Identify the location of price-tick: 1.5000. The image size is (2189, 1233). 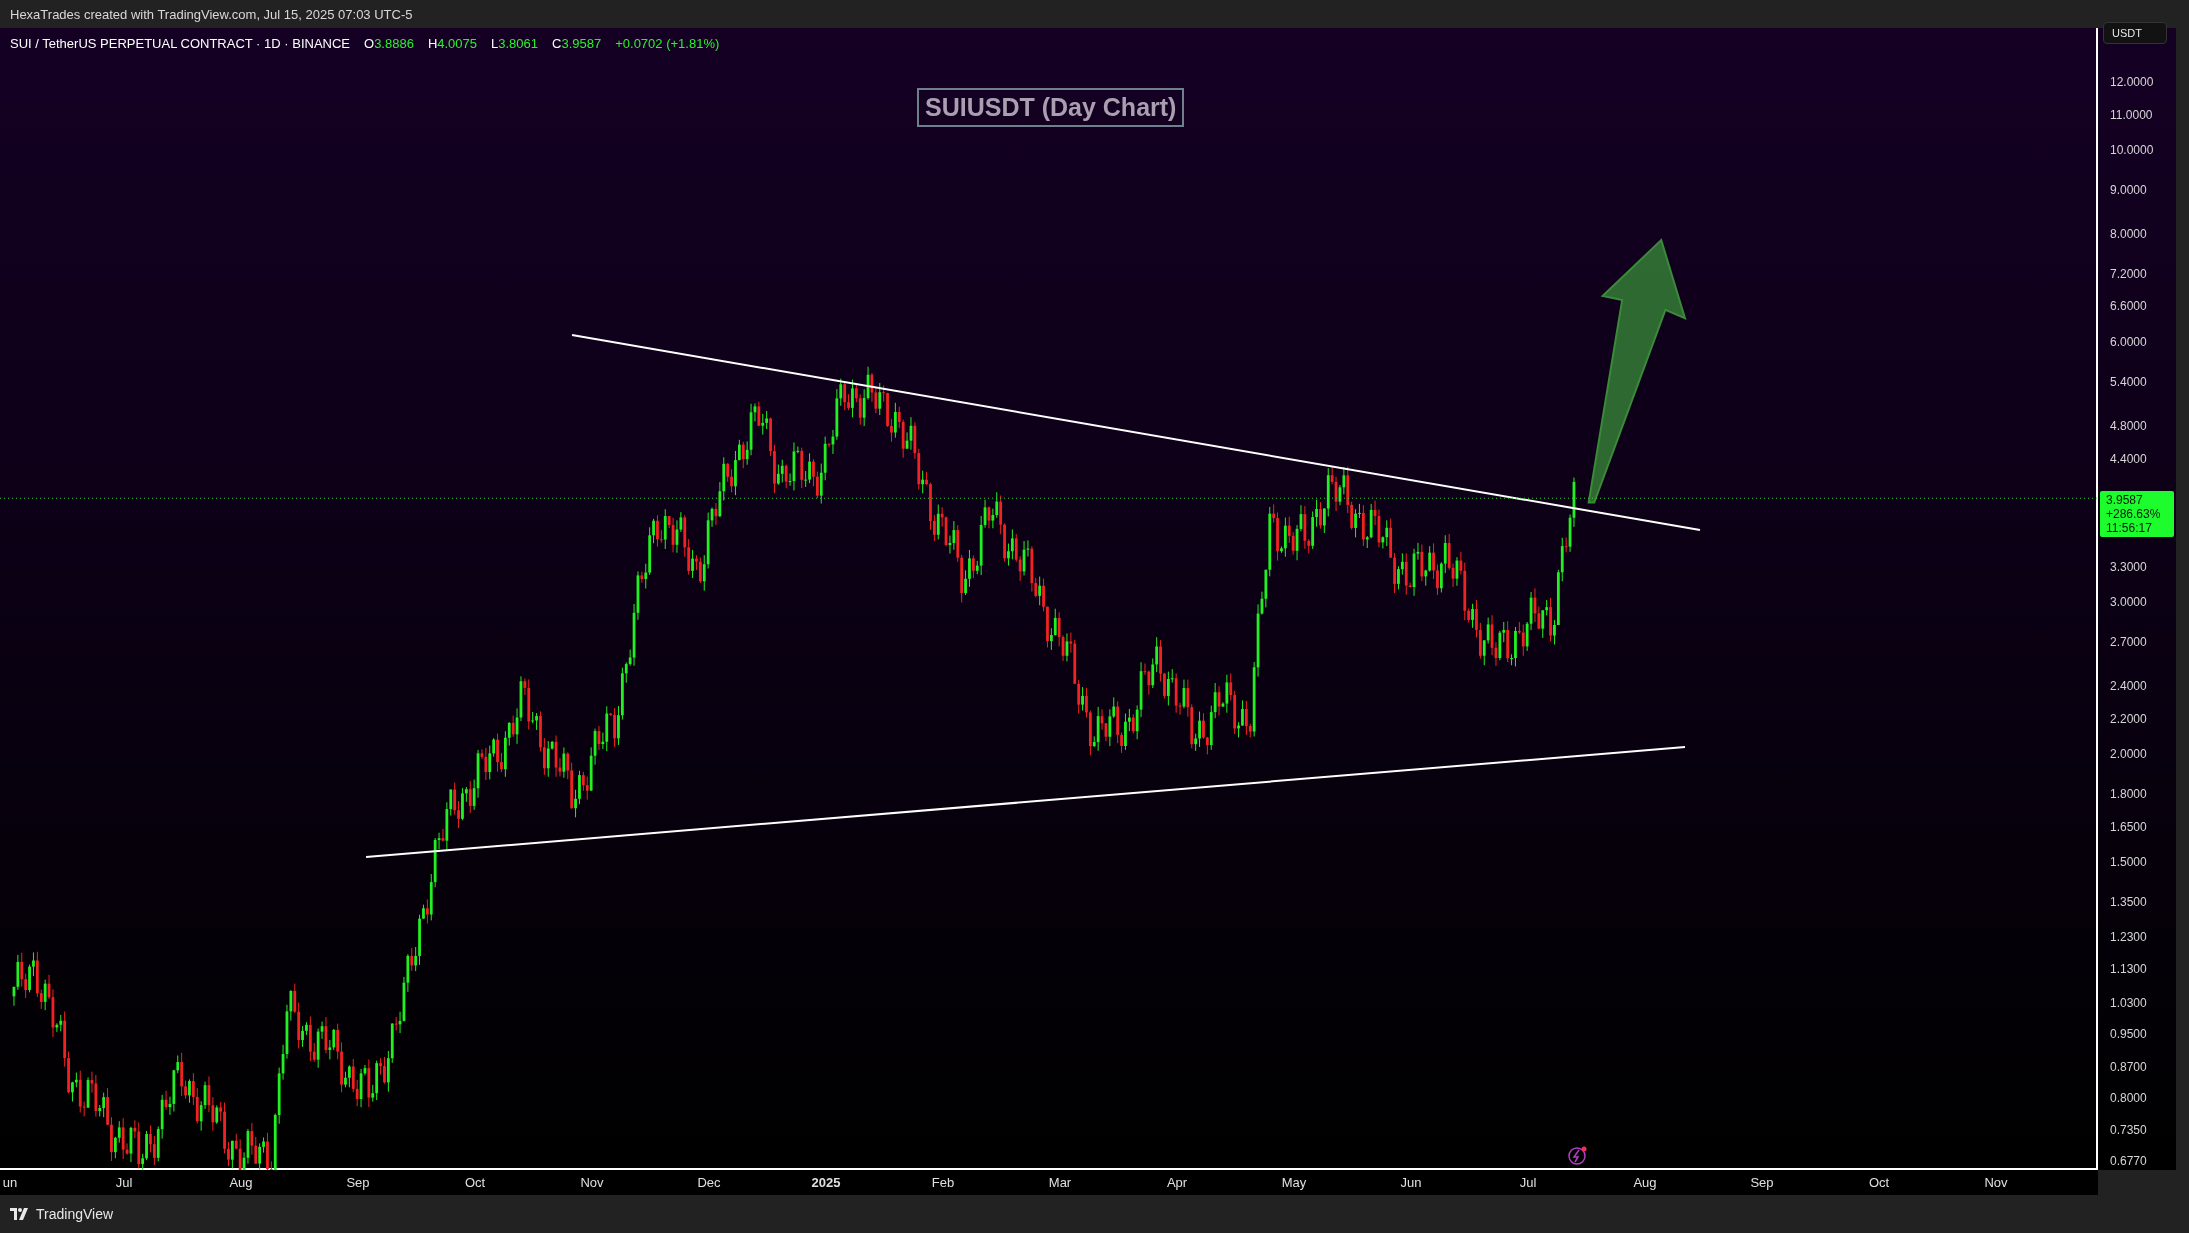
(2128, 862).